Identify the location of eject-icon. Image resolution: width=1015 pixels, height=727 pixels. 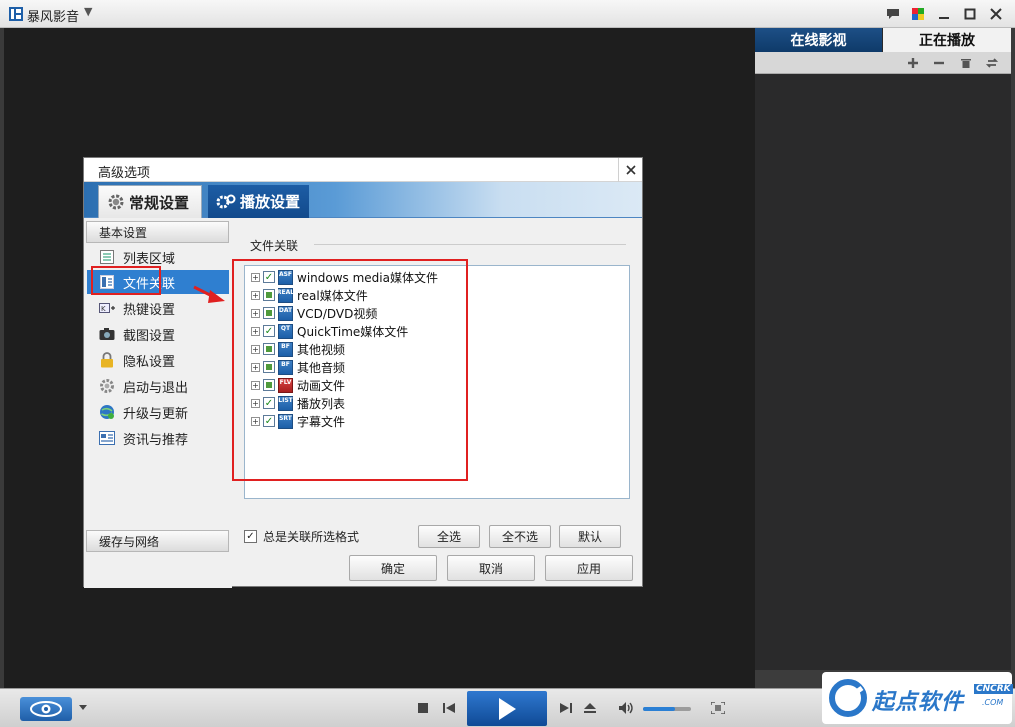
(590, 708).